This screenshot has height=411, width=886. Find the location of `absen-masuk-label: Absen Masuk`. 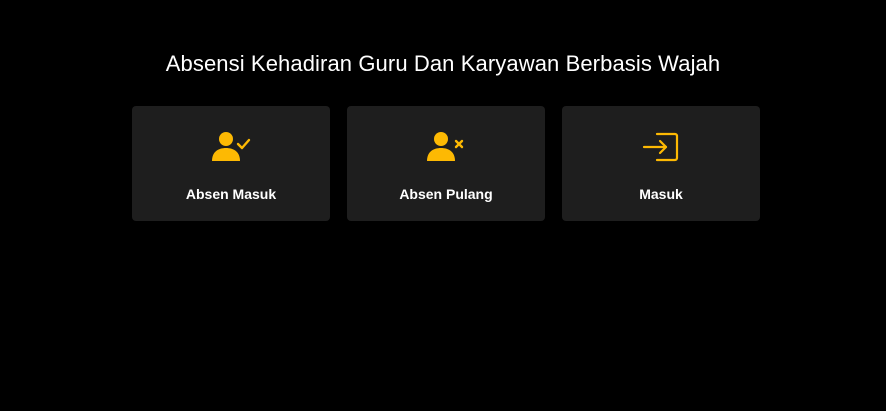

absen-masuk-label: Absen Masuk is located at coordinates (231, 194).